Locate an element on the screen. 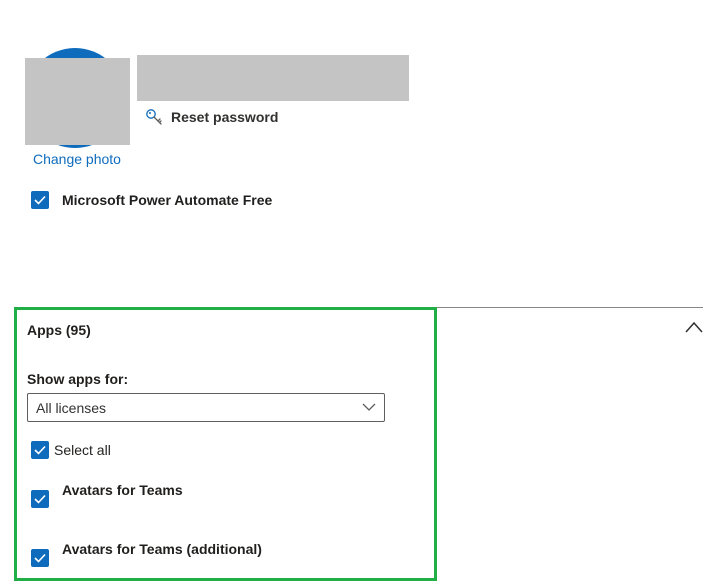  show-apps-for-label: Show apps for: is located at coordinates (78, 379).